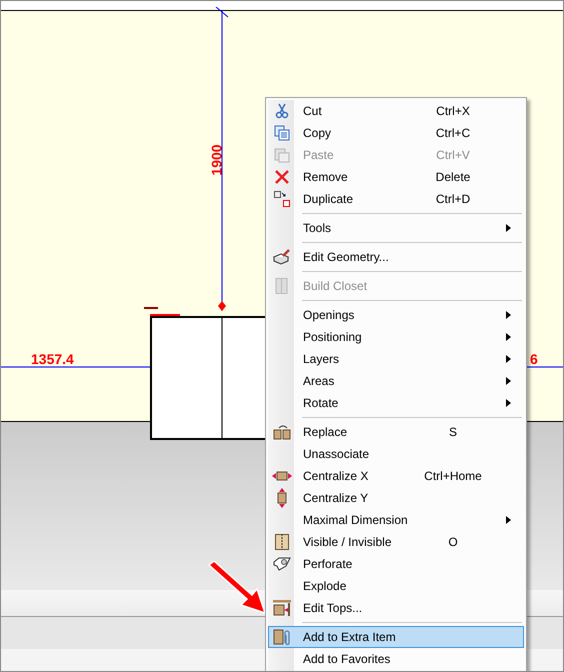 This screenshot has width=564, height=672. Describe the element at coordinates (282, 564) in the screenshot. I see `perforate-icon` at that location.